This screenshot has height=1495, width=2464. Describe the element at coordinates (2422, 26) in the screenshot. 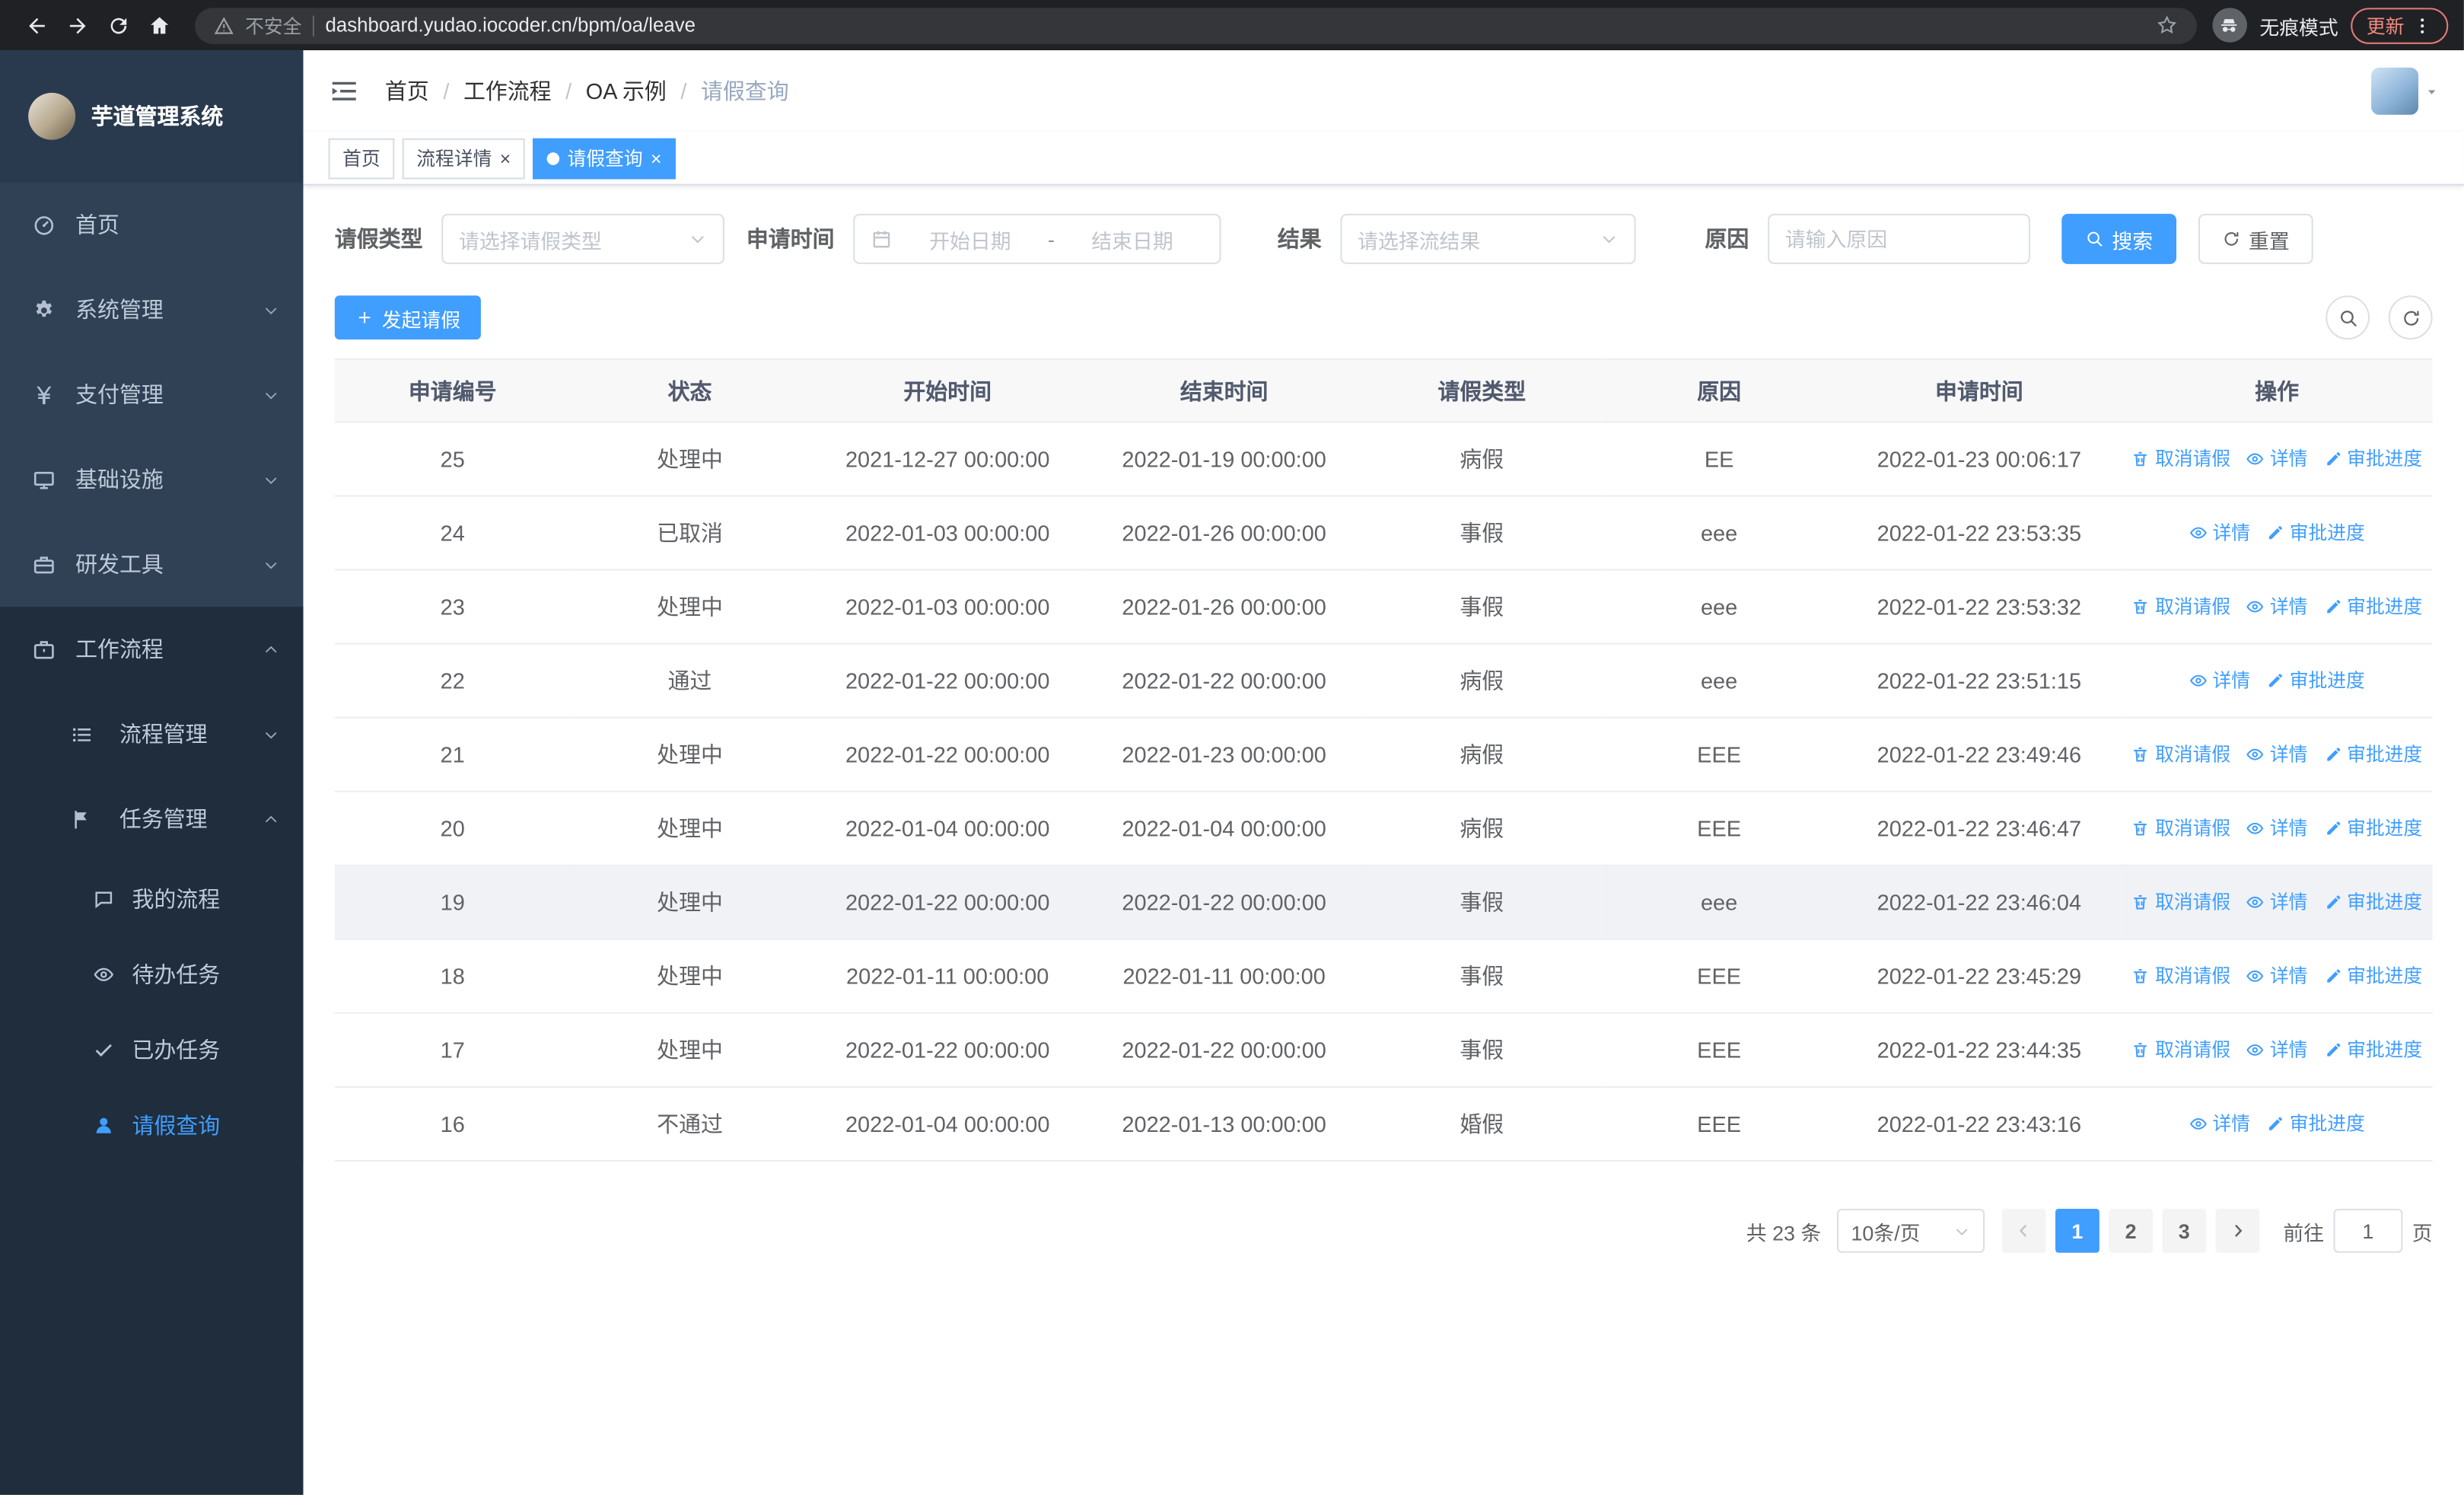

I see `menu-dots-icon` at that location.